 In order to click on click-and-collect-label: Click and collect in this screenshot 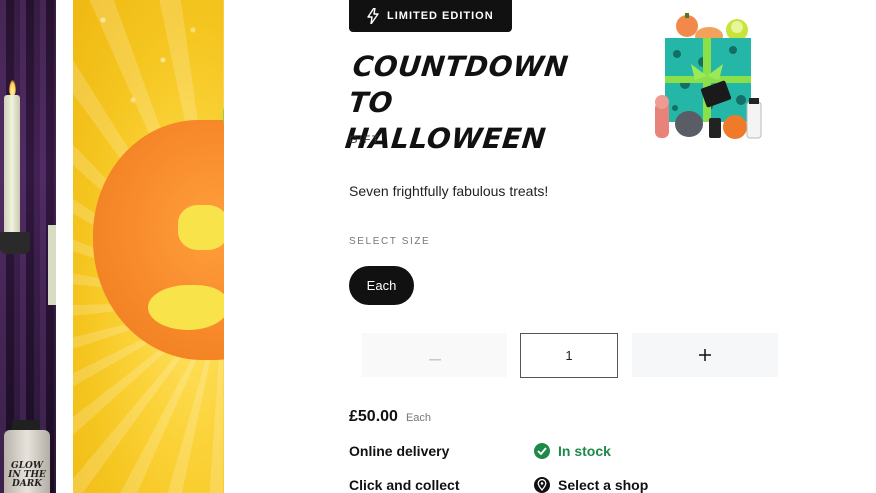, I will do `click(404, 485)`.